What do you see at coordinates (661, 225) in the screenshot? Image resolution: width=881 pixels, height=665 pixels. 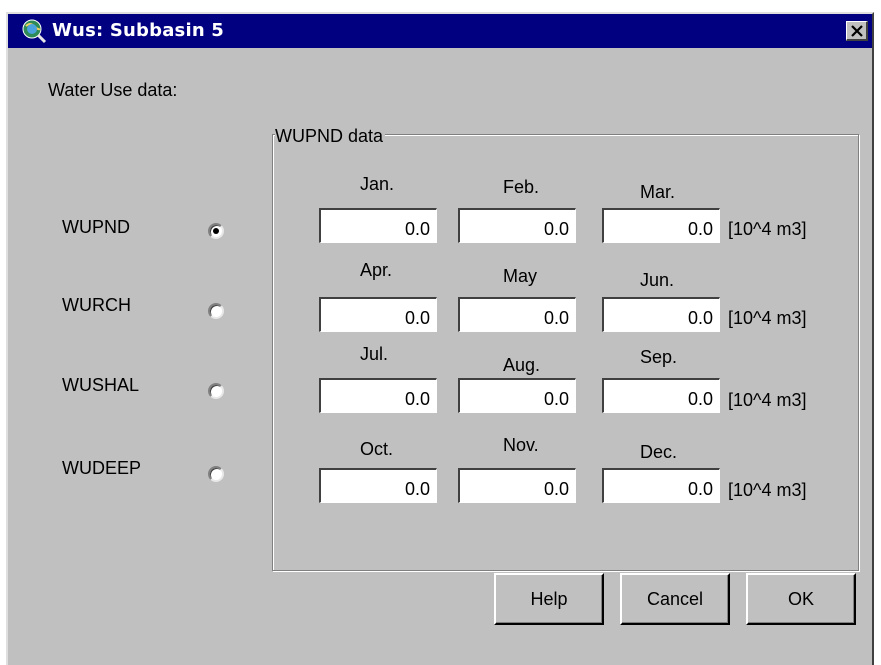 I see `value-field-mar` at bounding box center [661, 225].